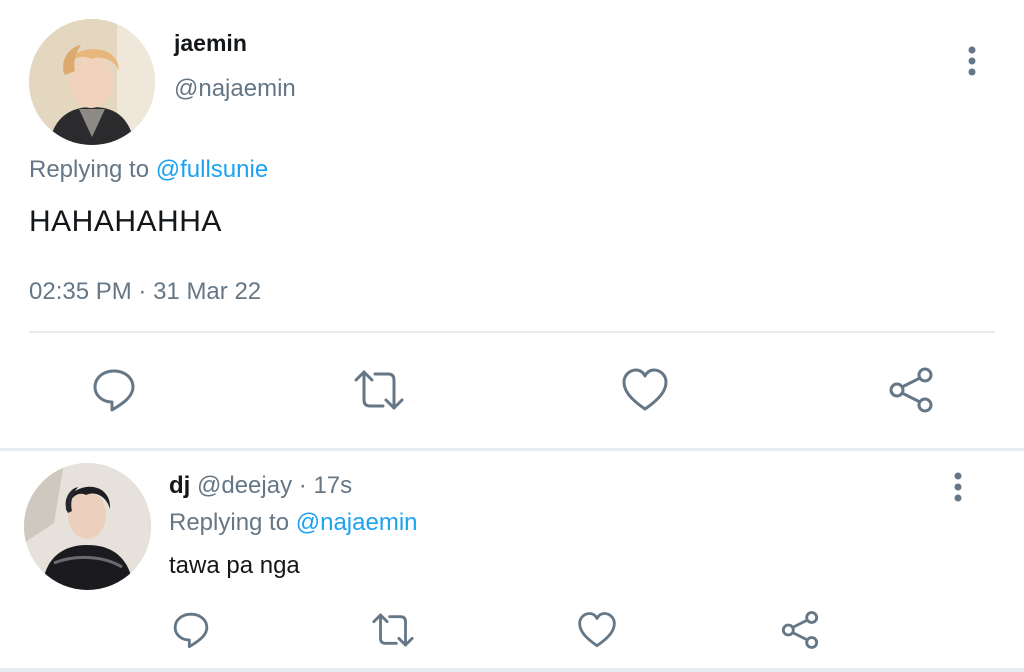  I want to click on tweet-date: 31 Mar 22, so click(207, 291).